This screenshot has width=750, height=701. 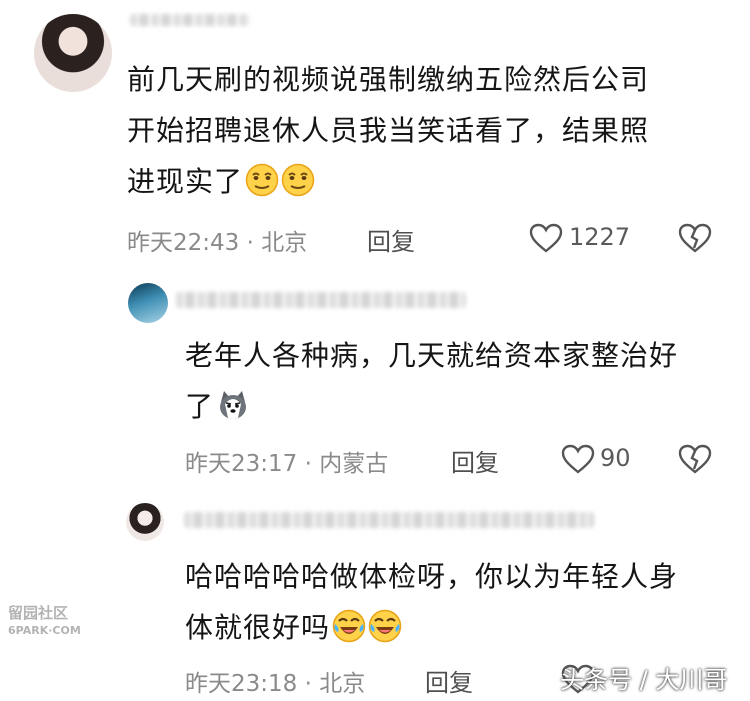 I want to click on comment-time-location: 昨天23:18 · 北京, so click(x=275, y=684).